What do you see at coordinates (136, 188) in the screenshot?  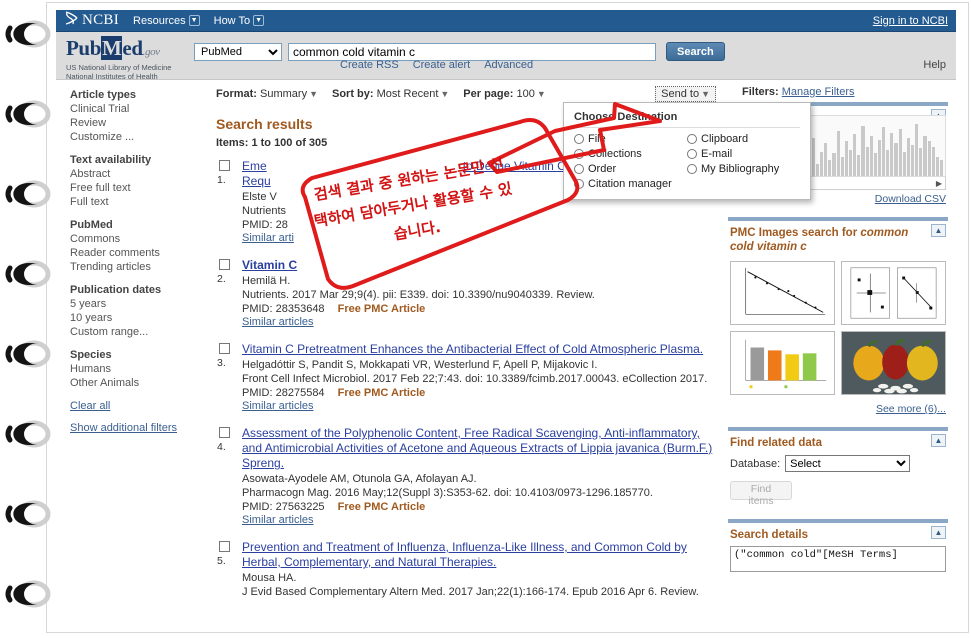 I see `filter-item-free-full-text: Free full text` at bounding box center [136, 188].